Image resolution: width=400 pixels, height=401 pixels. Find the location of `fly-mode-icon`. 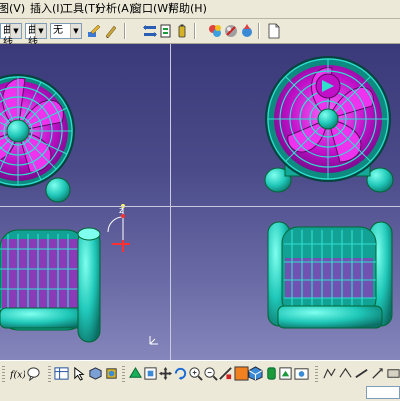

fly-mode-icon is located at coordinates (135, 373).